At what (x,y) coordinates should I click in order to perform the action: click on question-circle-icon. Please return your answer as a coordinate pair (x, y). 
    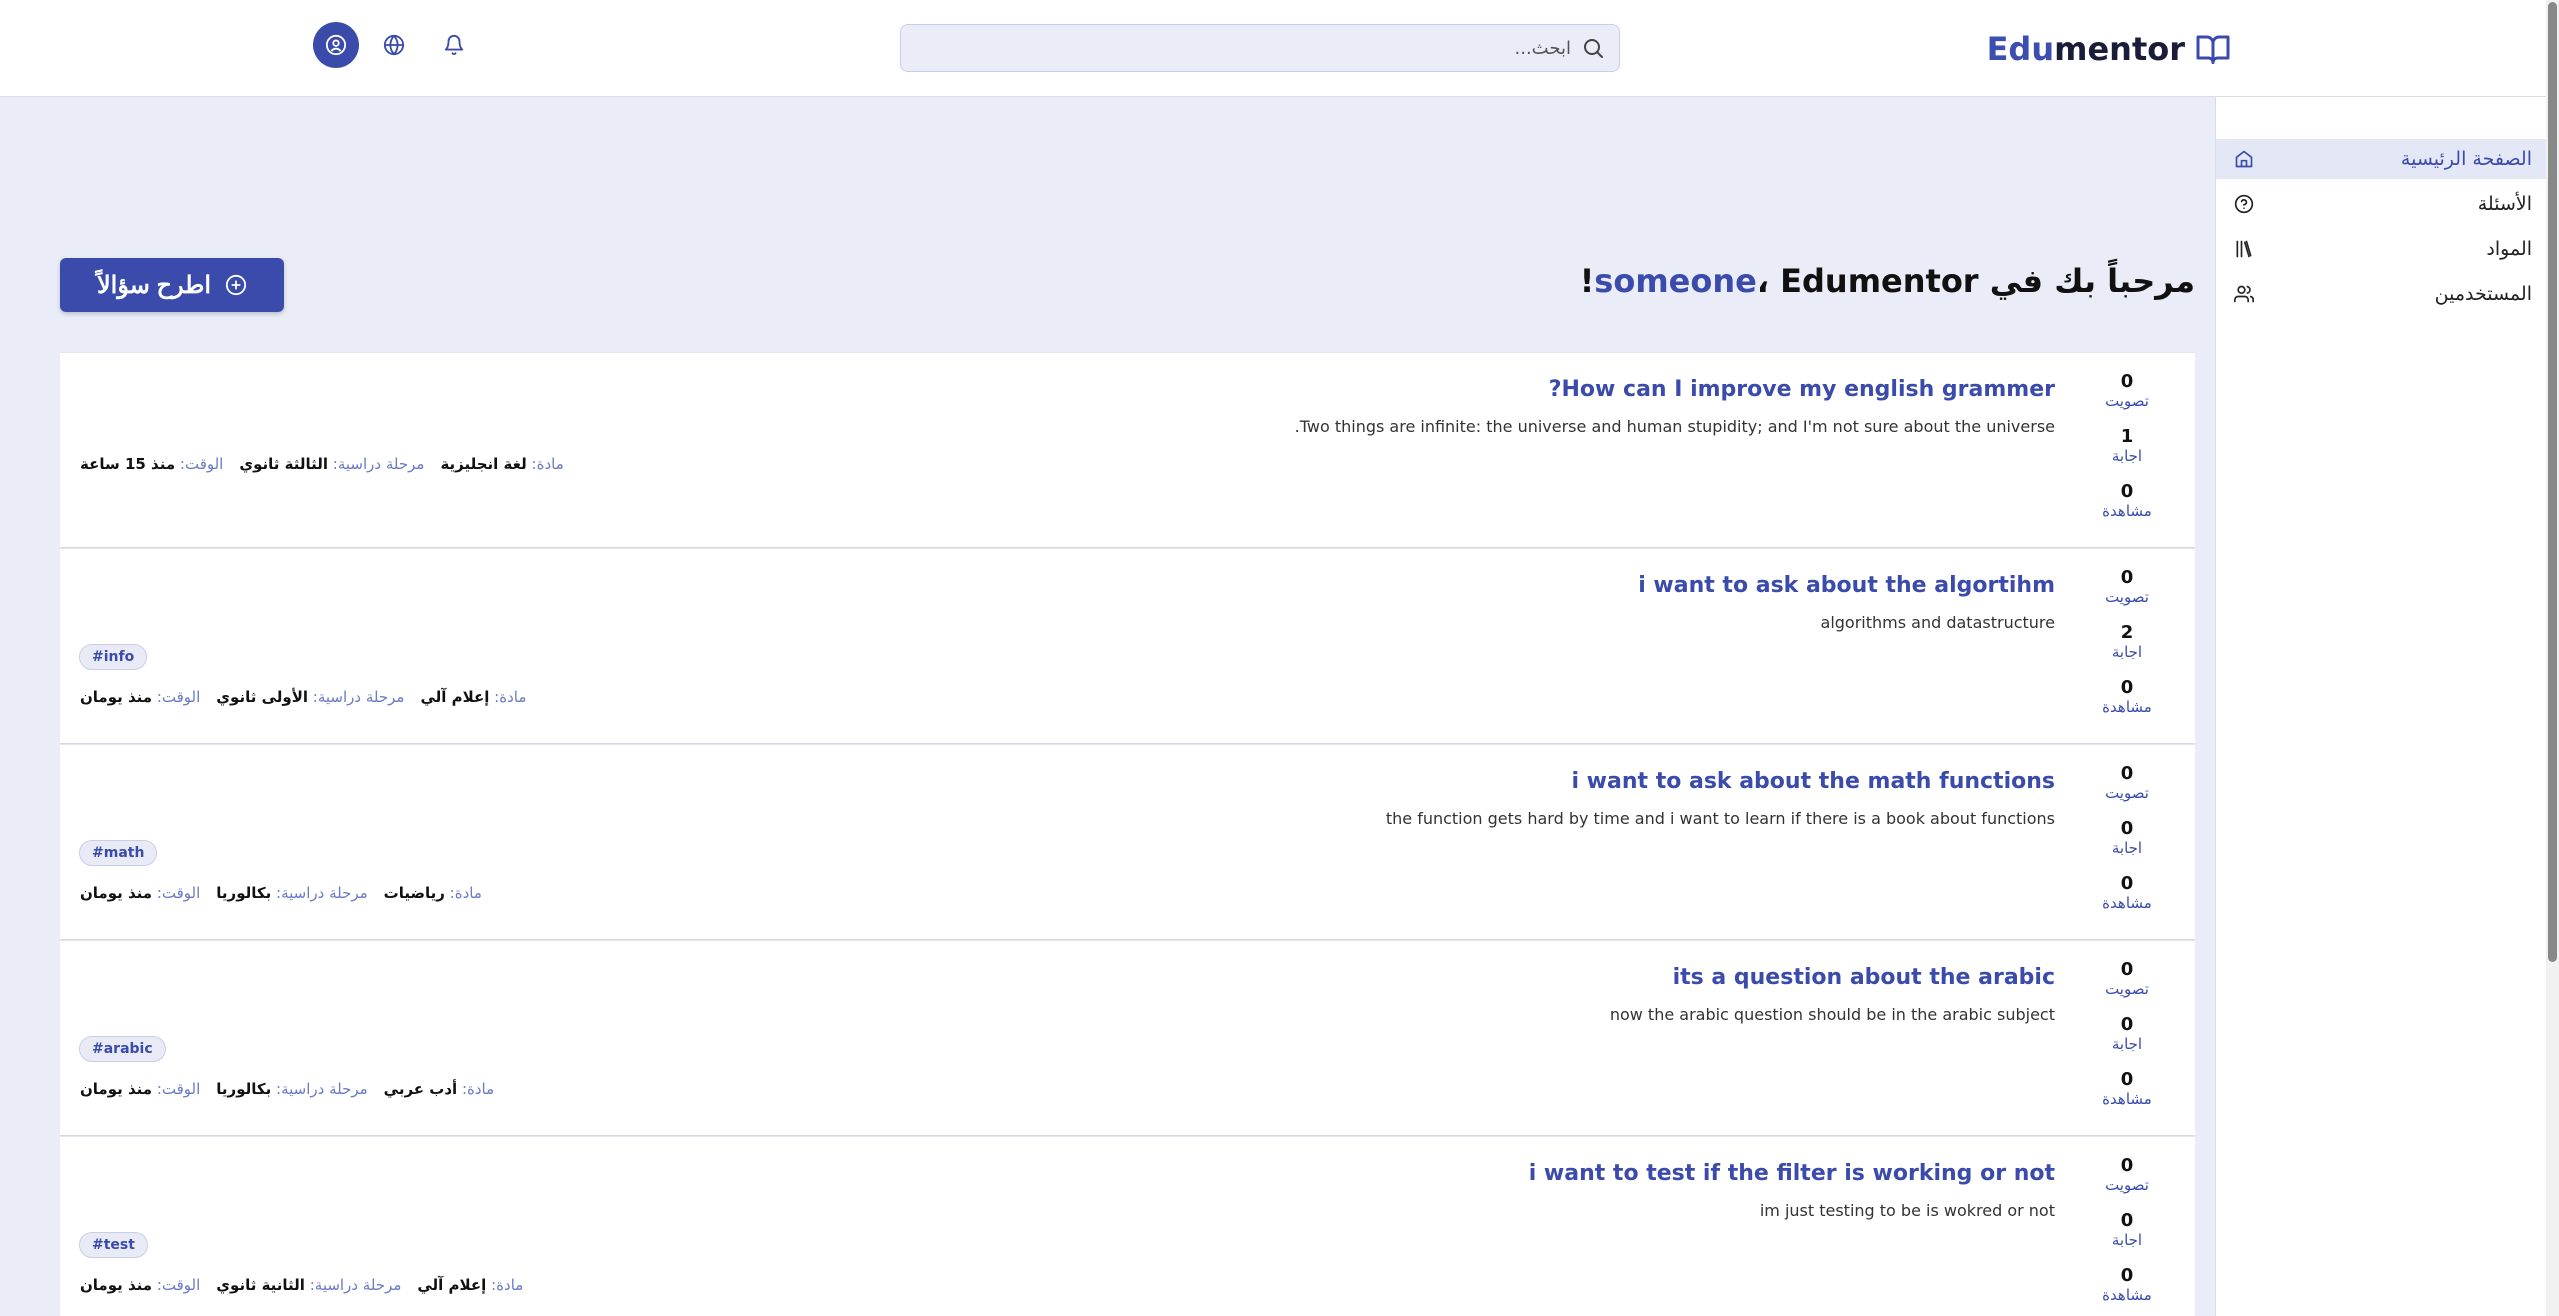
    Looking at the image, I should click on (2244, 204).